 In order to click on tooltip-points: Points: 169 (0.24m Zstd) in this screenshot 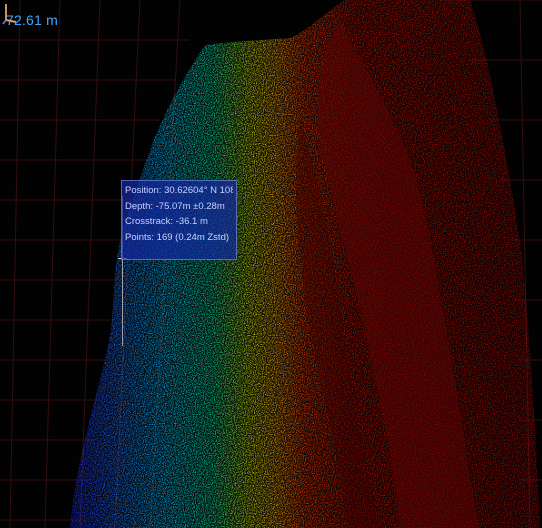, I will do `click(177, 237)`.